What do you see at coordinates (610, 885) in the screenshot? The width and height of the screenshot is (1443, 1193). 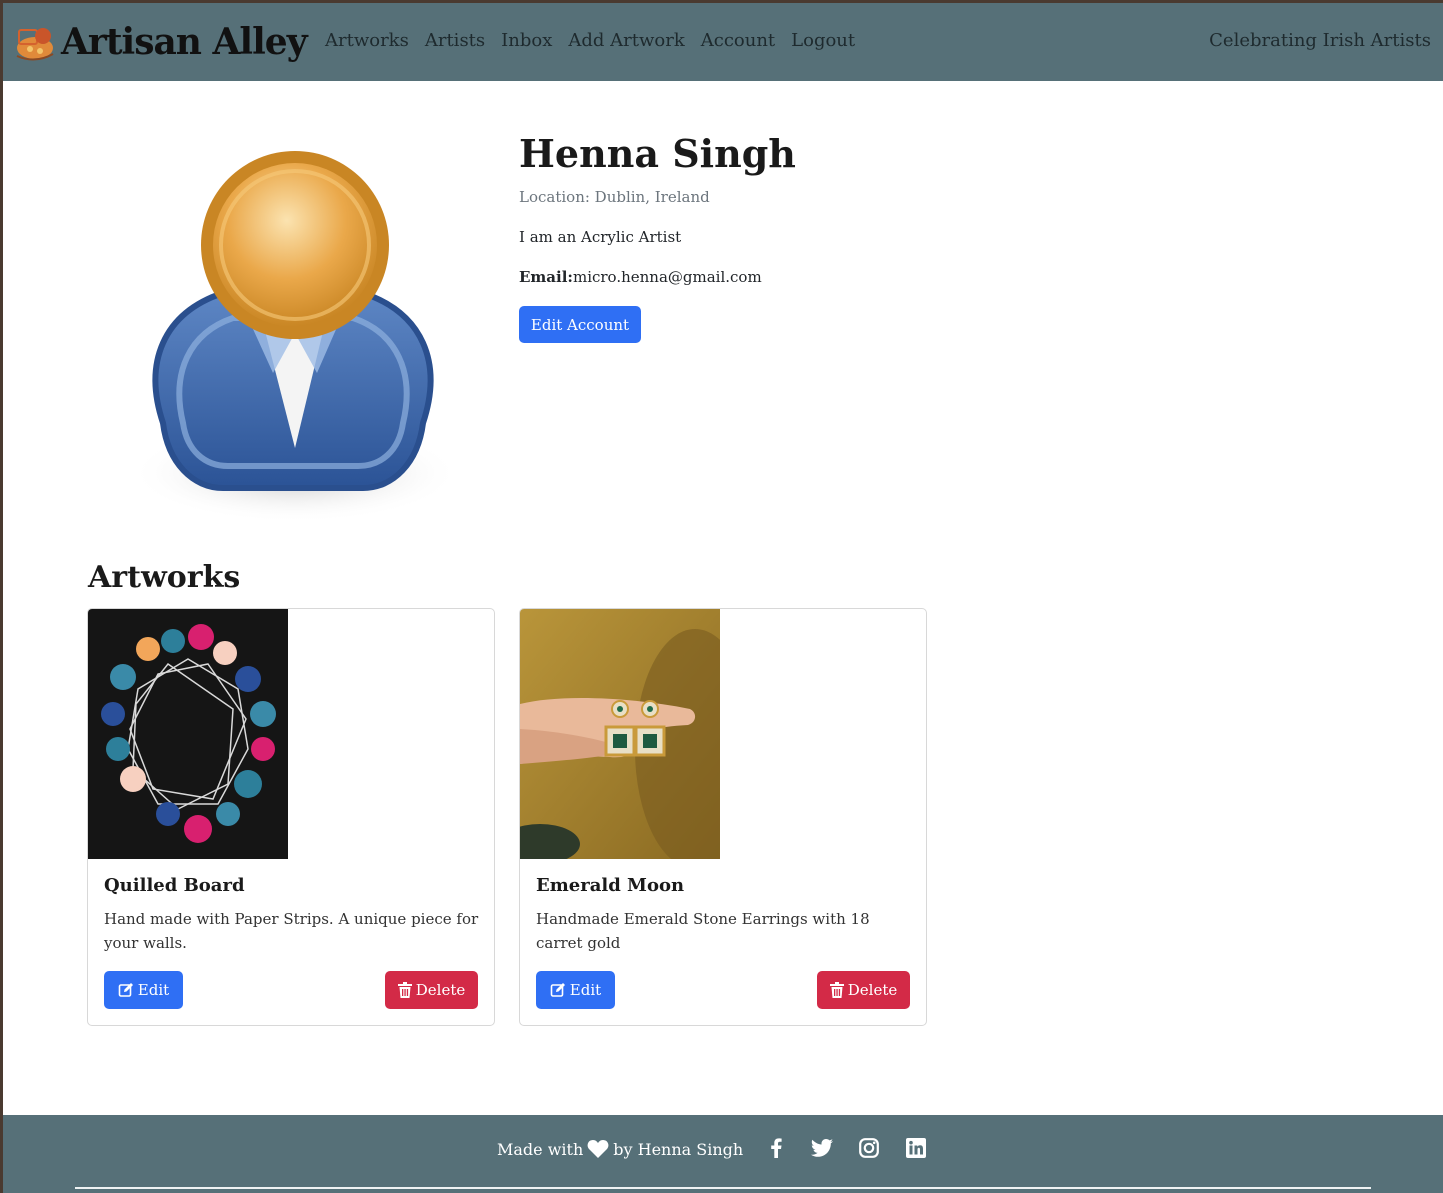 I see `artwork-title: Emerald Moon` at bounding box center [610, 885].